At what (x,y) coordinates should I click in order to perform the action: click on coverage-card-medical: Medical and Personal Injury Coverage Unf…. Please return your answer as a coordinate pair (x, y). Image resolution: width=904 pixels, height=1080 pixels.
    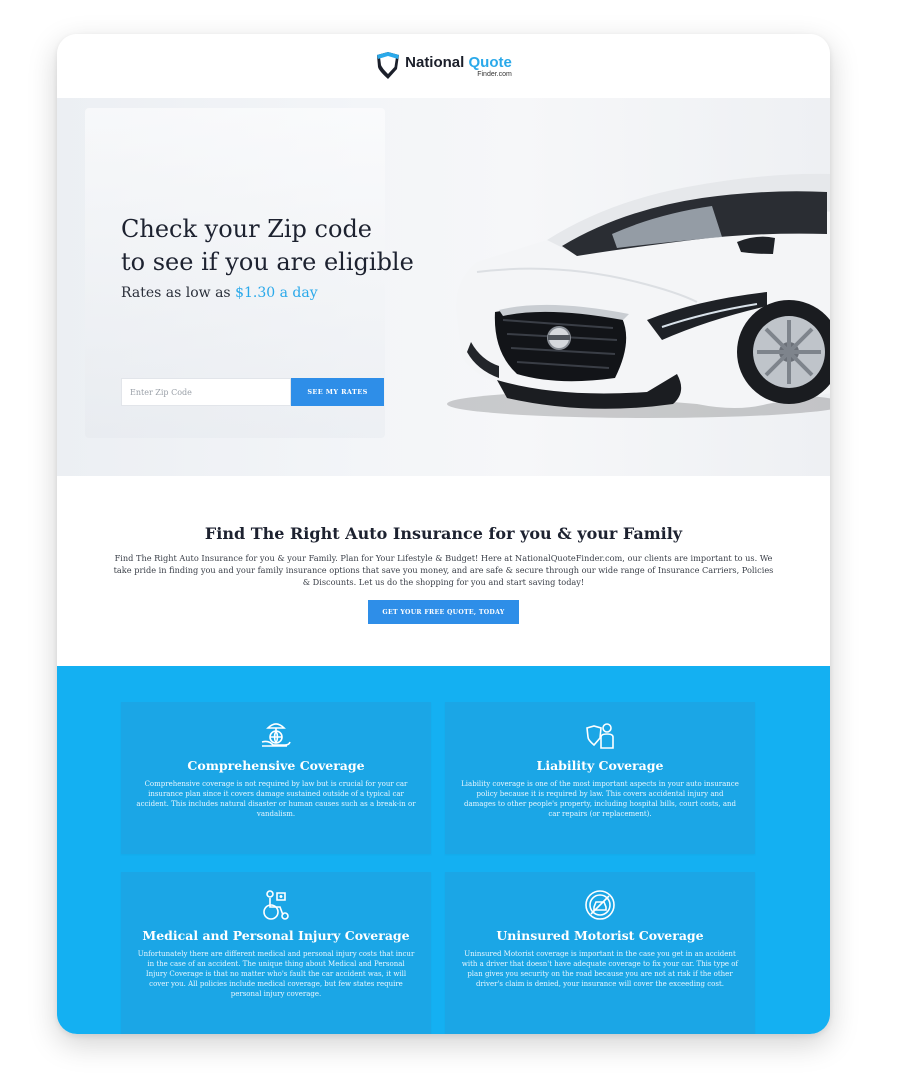
    Looking at the image, I should click on (276, 953).